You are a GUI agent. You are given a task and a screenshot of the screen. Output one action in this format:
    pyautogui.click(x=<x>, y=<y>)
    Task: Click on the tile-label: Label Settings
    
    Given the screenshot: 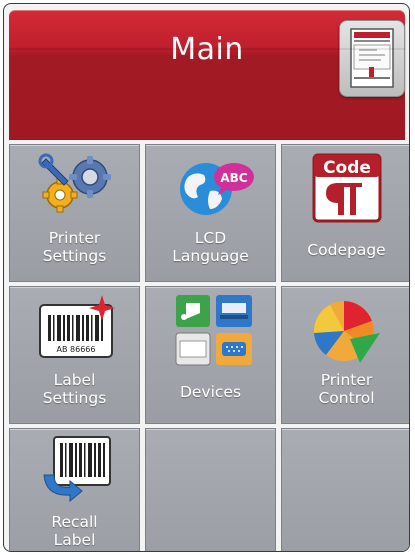 What is the action you would take?
    pyautogui.click(x=74, y=389)
    